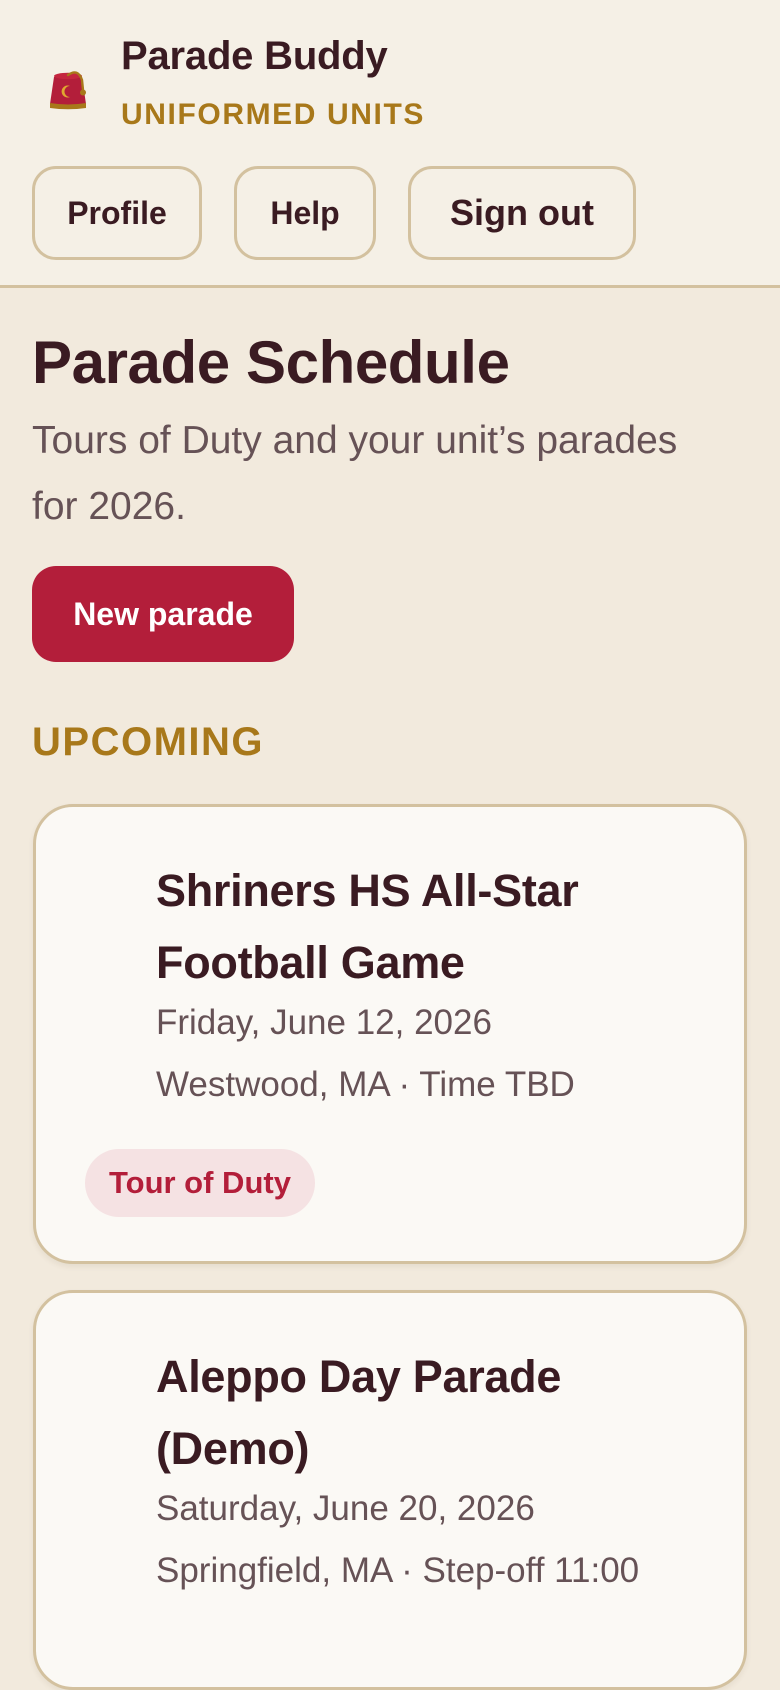 This screenshot has width=780, height=1690. Describe the element at coordinates (117, 213) in the screenshot. I see `profile-button: Profile` at that location.